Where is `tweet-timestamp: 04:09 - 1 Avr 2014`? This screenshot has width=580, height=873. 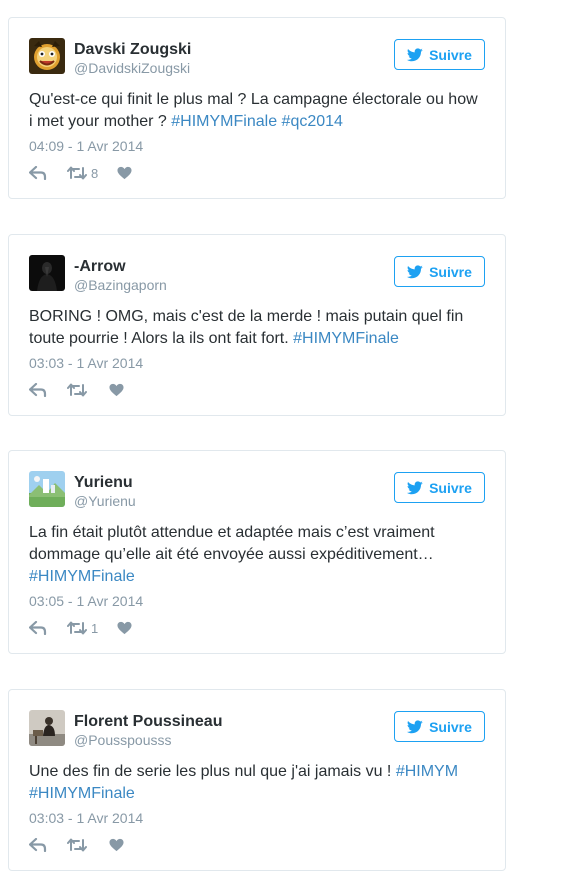 tweet-timestamp: 04:09 - 1 Avr 2014 is located at coordinates (86, 146).